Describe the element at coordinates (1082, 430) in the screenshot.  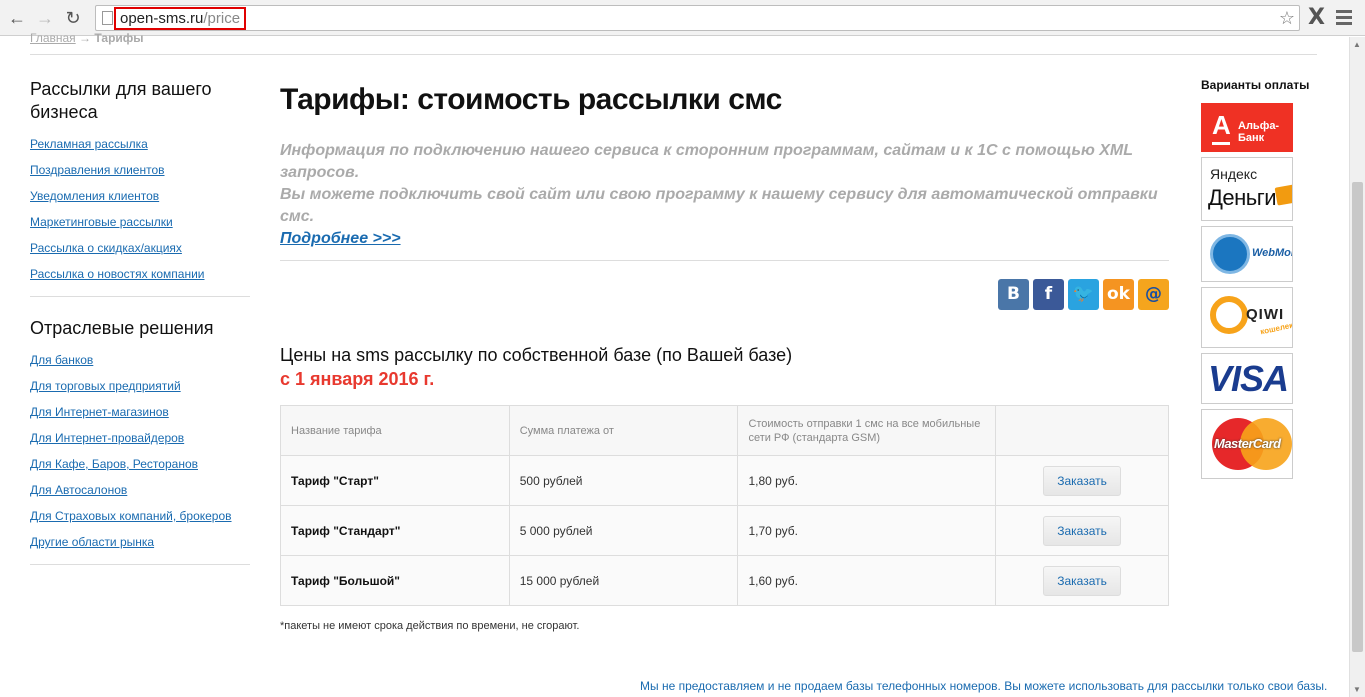
I see `table-header` at that location.